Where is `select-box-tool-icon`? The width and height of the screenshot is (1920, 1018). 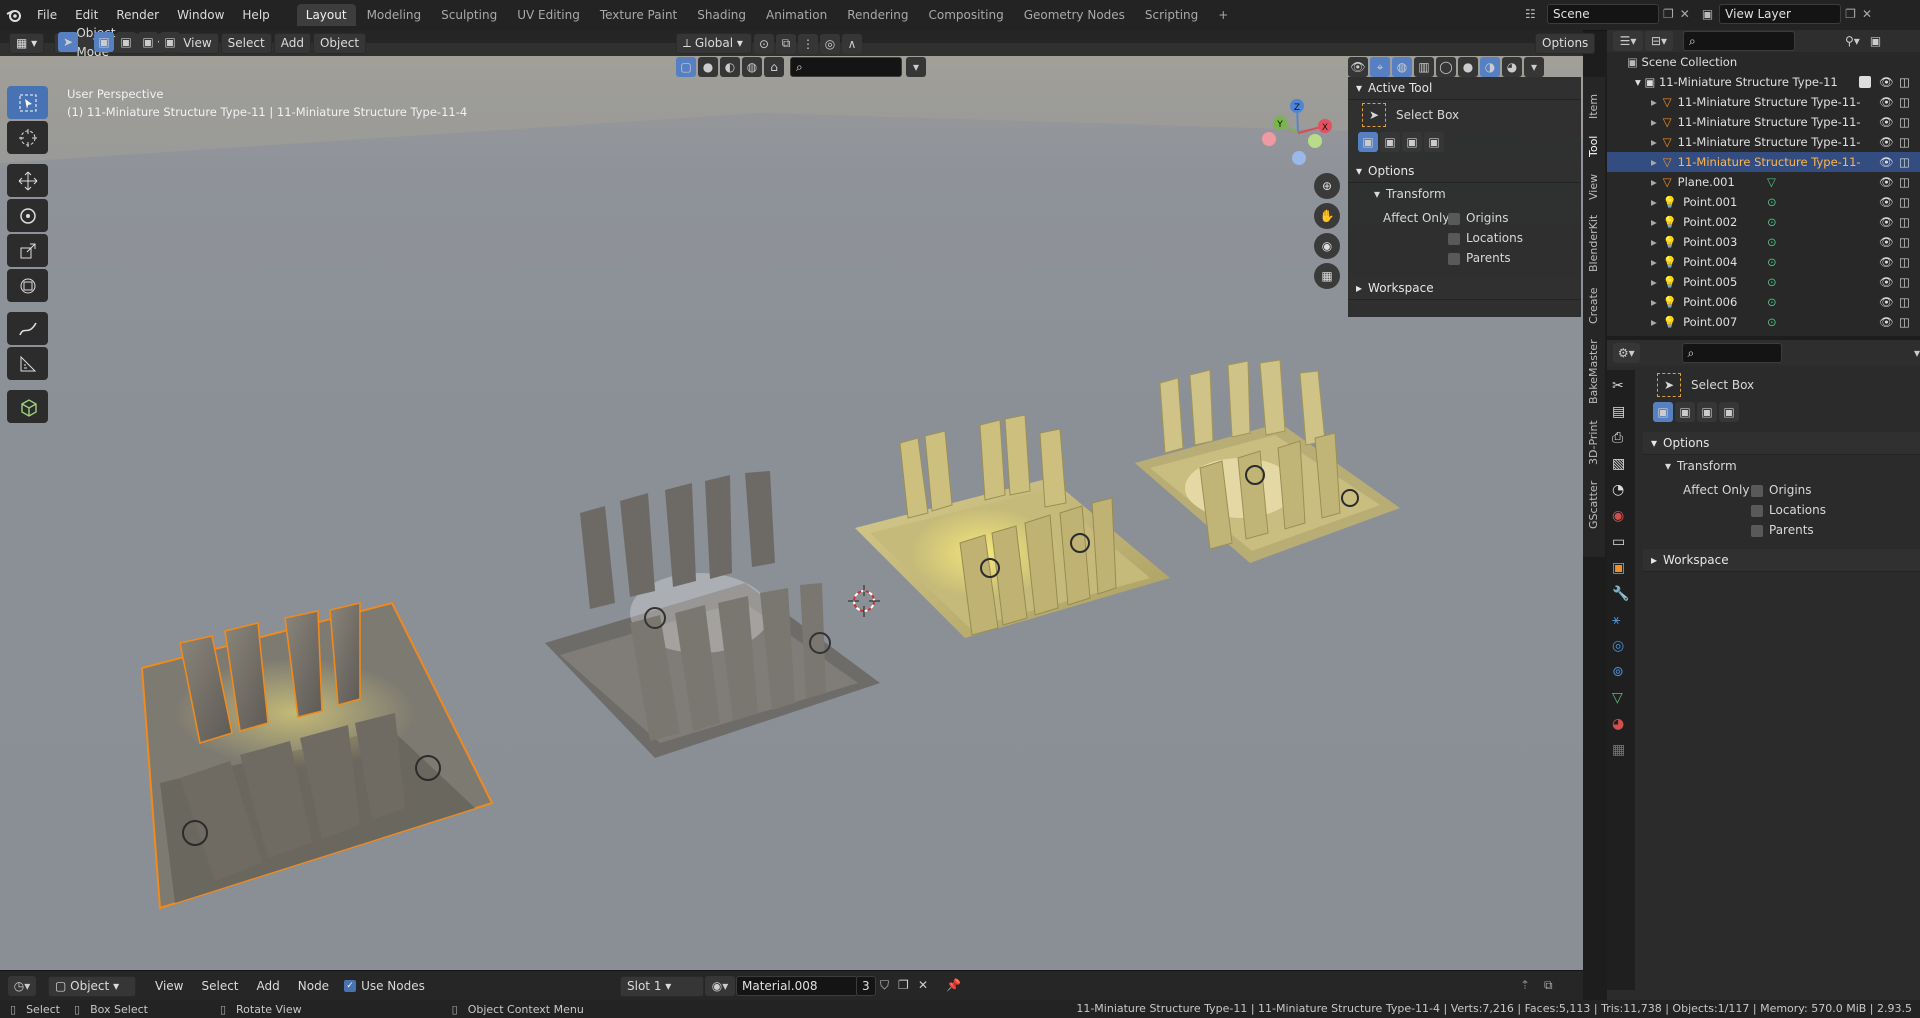
select-box-tool-icon is located at coordinates (27, 102).